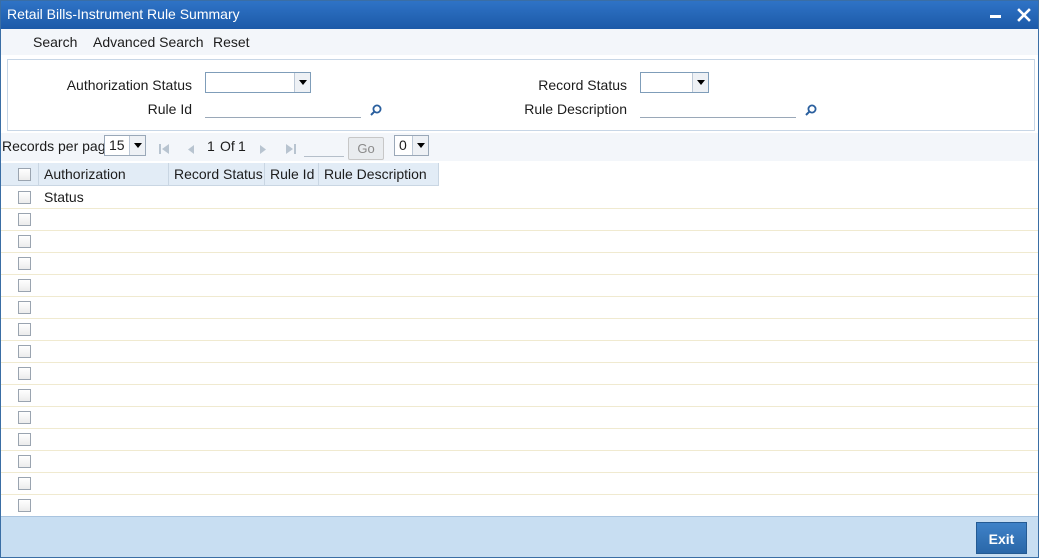 This screenshot has width=1039, height=558. I want to click on pagination-bar: Records per page 15 1 Of 1 Go 0, so click(519, 147).